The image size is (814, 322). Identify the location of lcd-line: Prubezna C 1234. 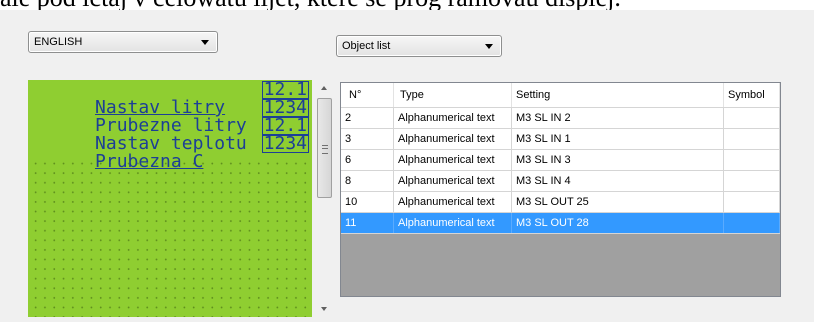
(171, 152).